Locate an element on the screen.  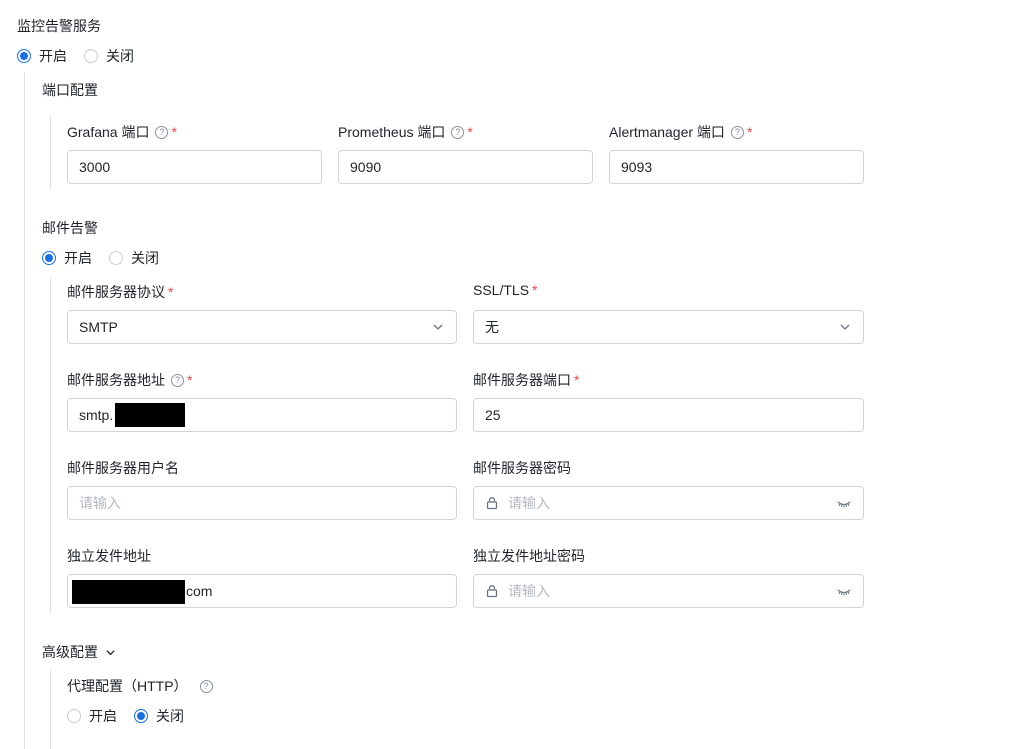
sender-password-input: 请输入 is located at coordinates (668, 591).